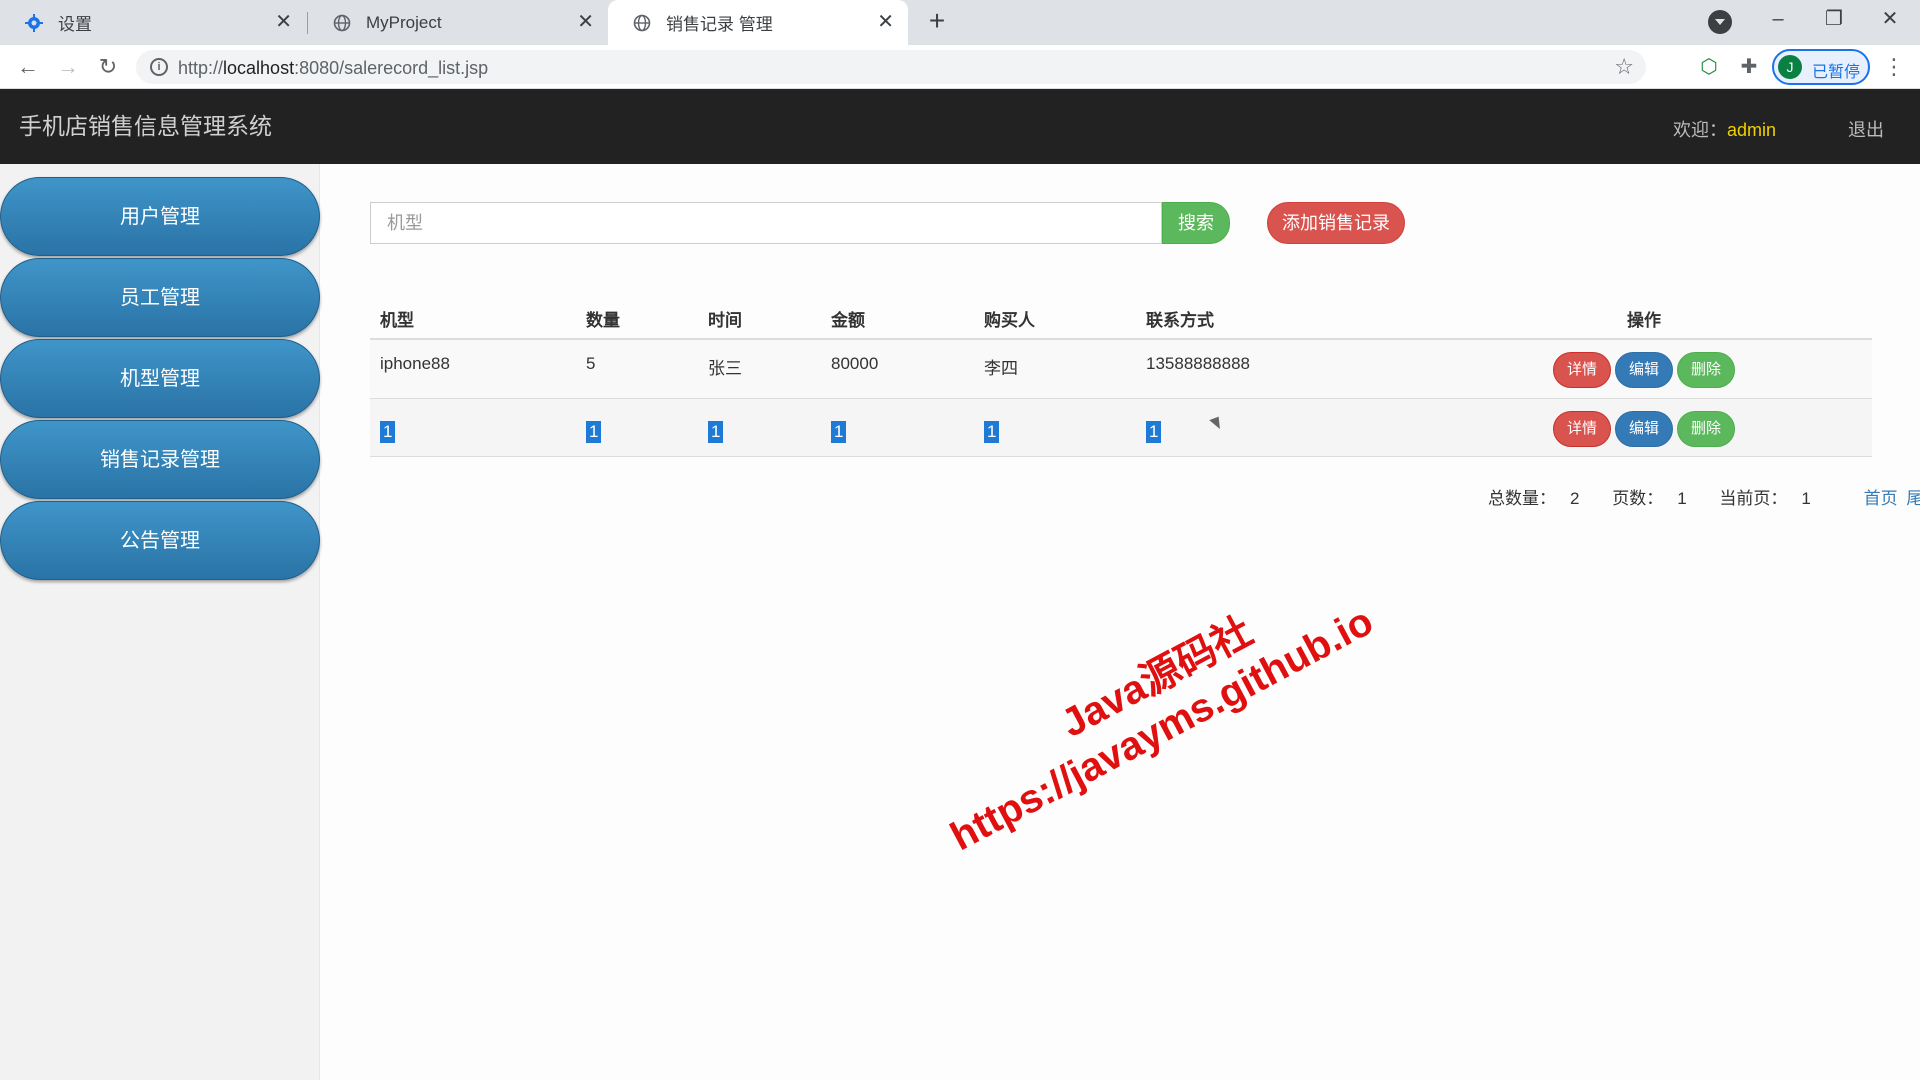 The height and width of the screenshot is (1080, 1920). I want to click on tab-search-icon, so click(1720, 22).